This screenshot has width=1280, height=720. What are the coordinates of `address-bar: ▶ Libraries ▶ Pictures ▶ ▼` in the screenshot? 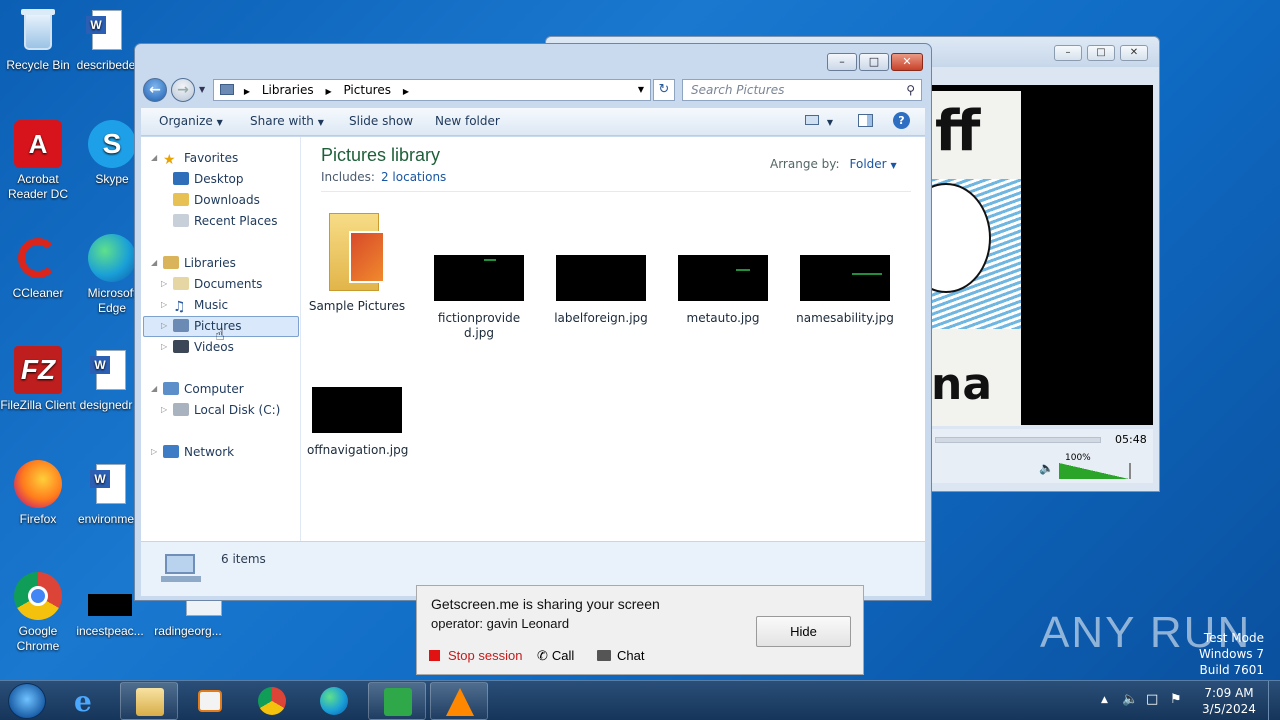 It's located at (432, 90).